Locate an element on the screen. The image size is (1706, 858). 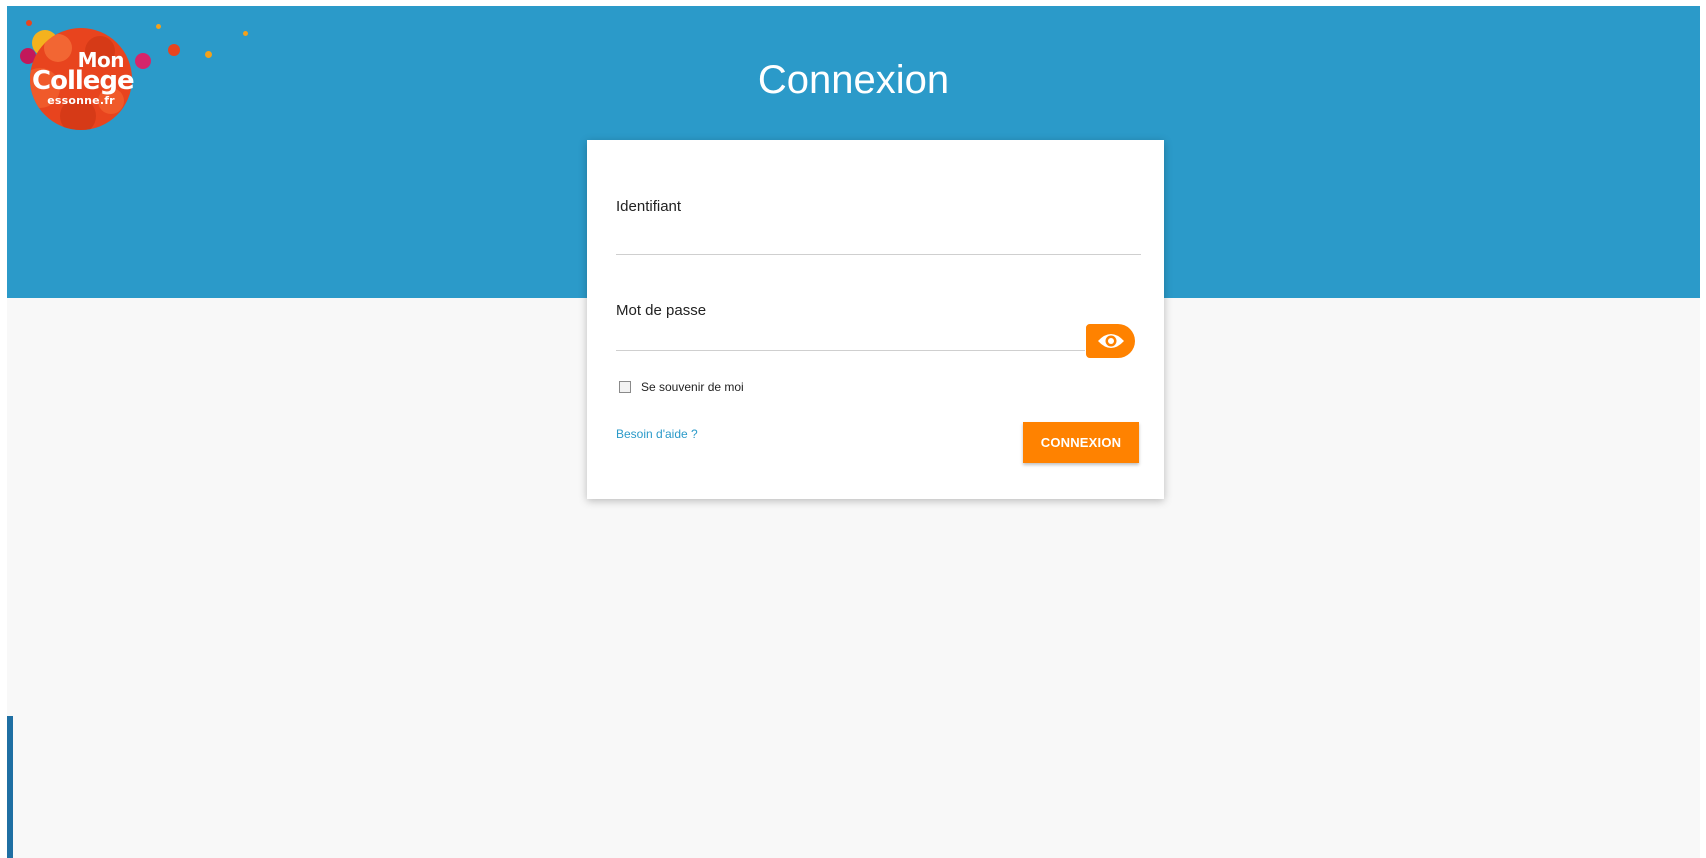
eye-icon is located at coordinates (1110, 341).